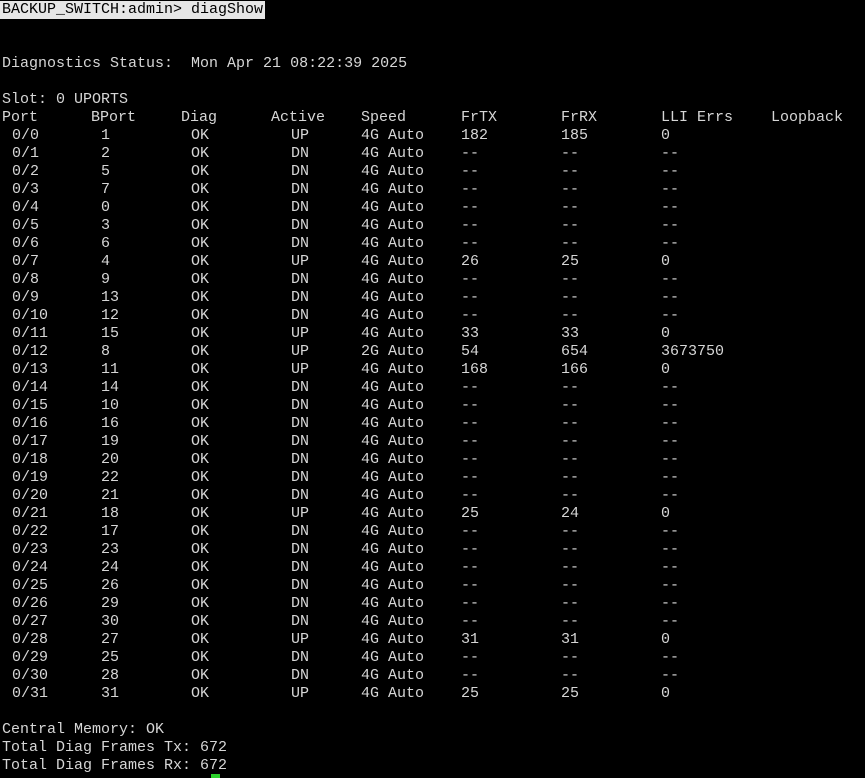 The image size is (865, 778). What do you see at coordinates (110, 369) in the screenshot?
I see `cell-bport: 11` at bounding box center [110, 369].